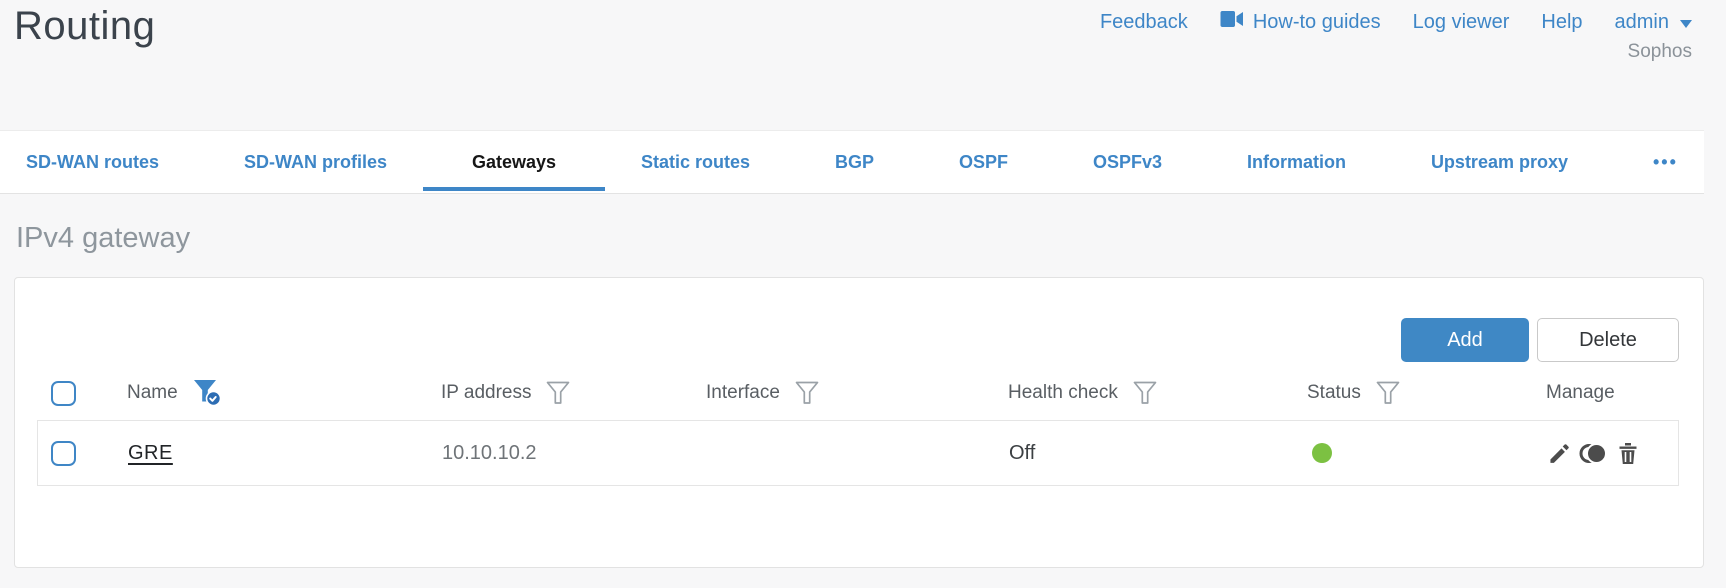  I want to click on header-cell-select, so click(82, 393).